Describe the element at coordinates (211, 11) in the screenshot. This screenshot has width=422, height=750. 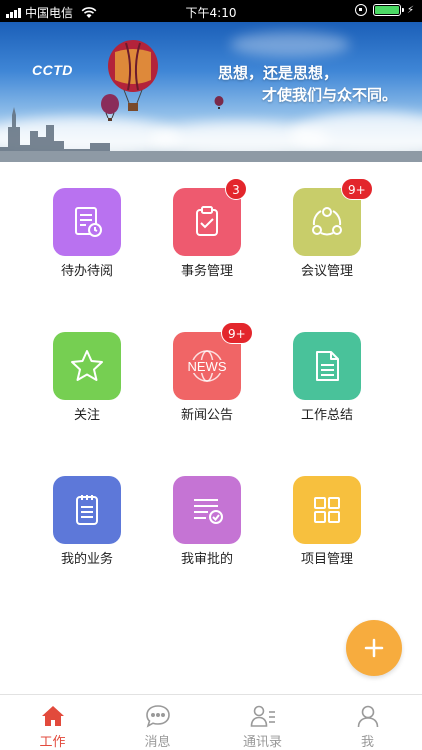
I see `status-bar: 中国电信 下午4:10 ⚡` at that location.